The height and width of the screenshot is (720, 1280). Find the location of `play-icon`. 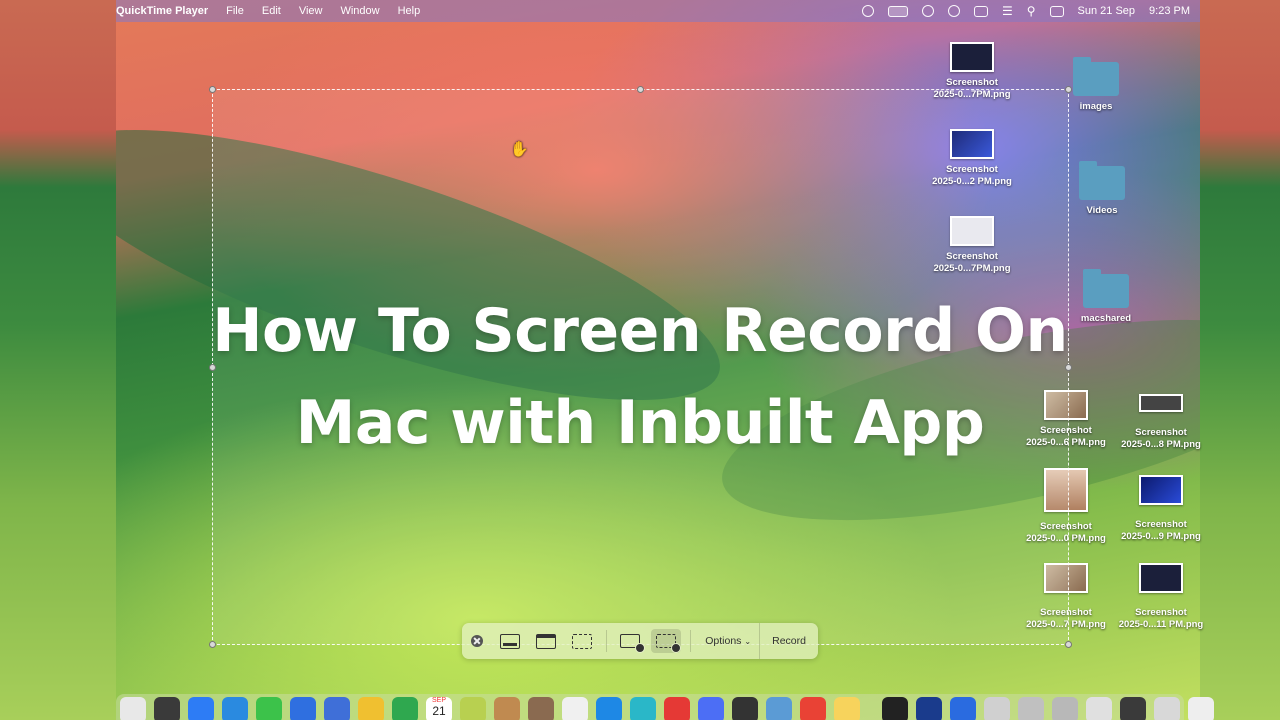

play-icon is located at coordinates (927, 11).